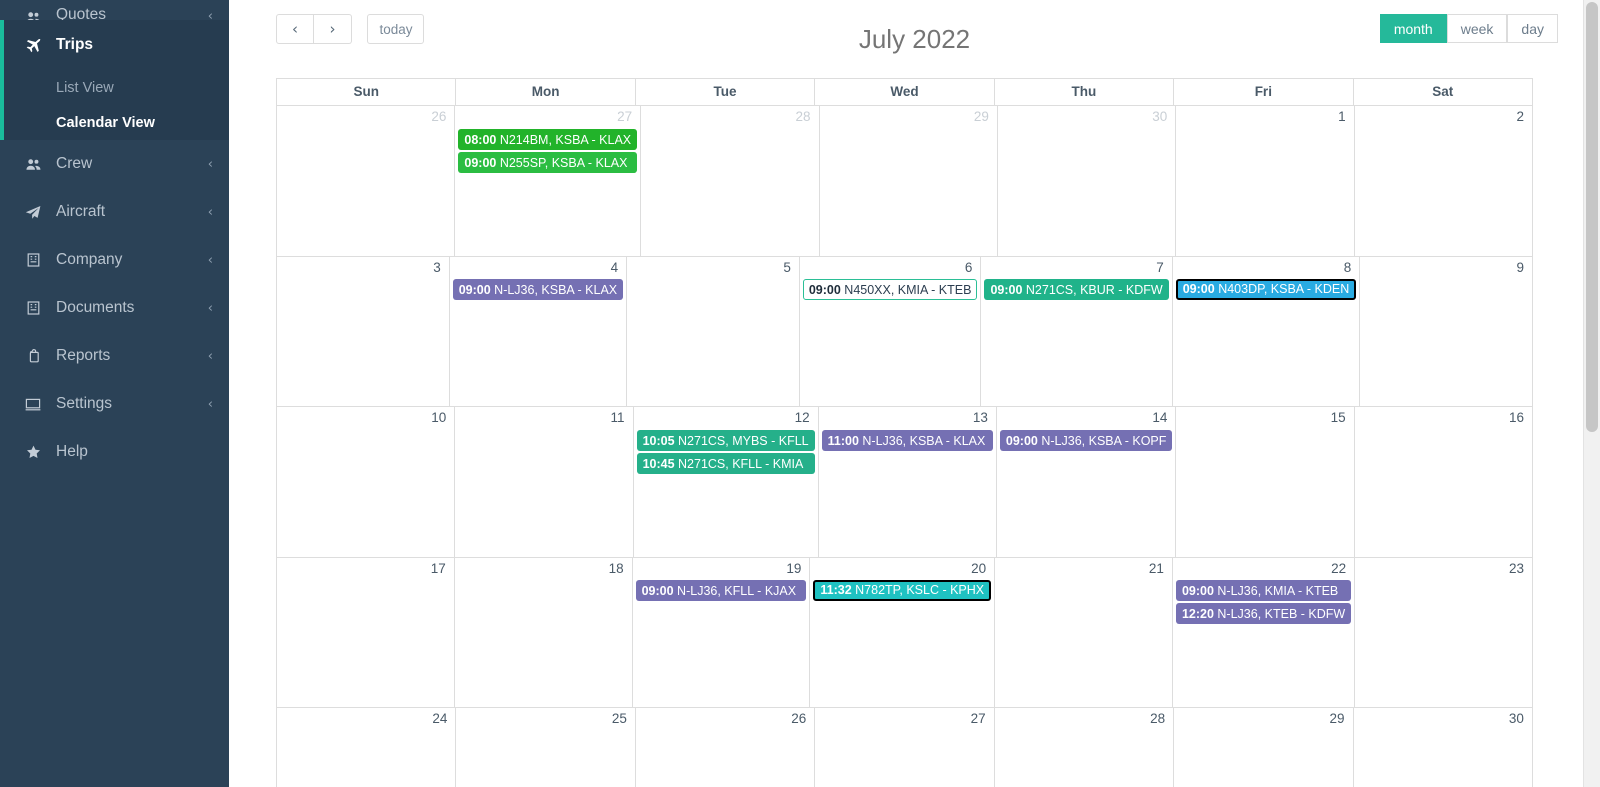 The image size is (1600, 787). Describe the element at coordinates (799, 718) in the screenshot. I see `day-number: 26` at that location.